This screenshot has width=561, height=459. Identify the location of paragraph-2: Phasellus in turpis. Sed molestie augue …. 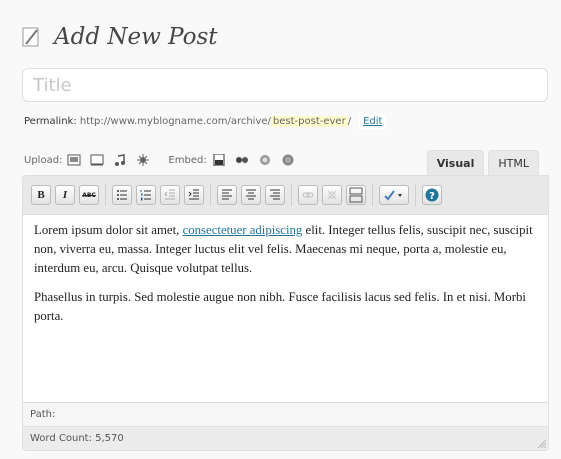
(280, 306).